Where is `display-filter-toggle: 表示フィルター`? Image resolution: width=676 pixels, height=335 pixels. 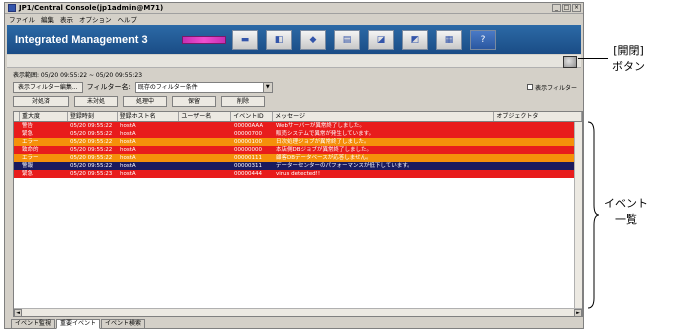 display-filter-toggle: 表示フィルター is located at coordinates (552, 87).